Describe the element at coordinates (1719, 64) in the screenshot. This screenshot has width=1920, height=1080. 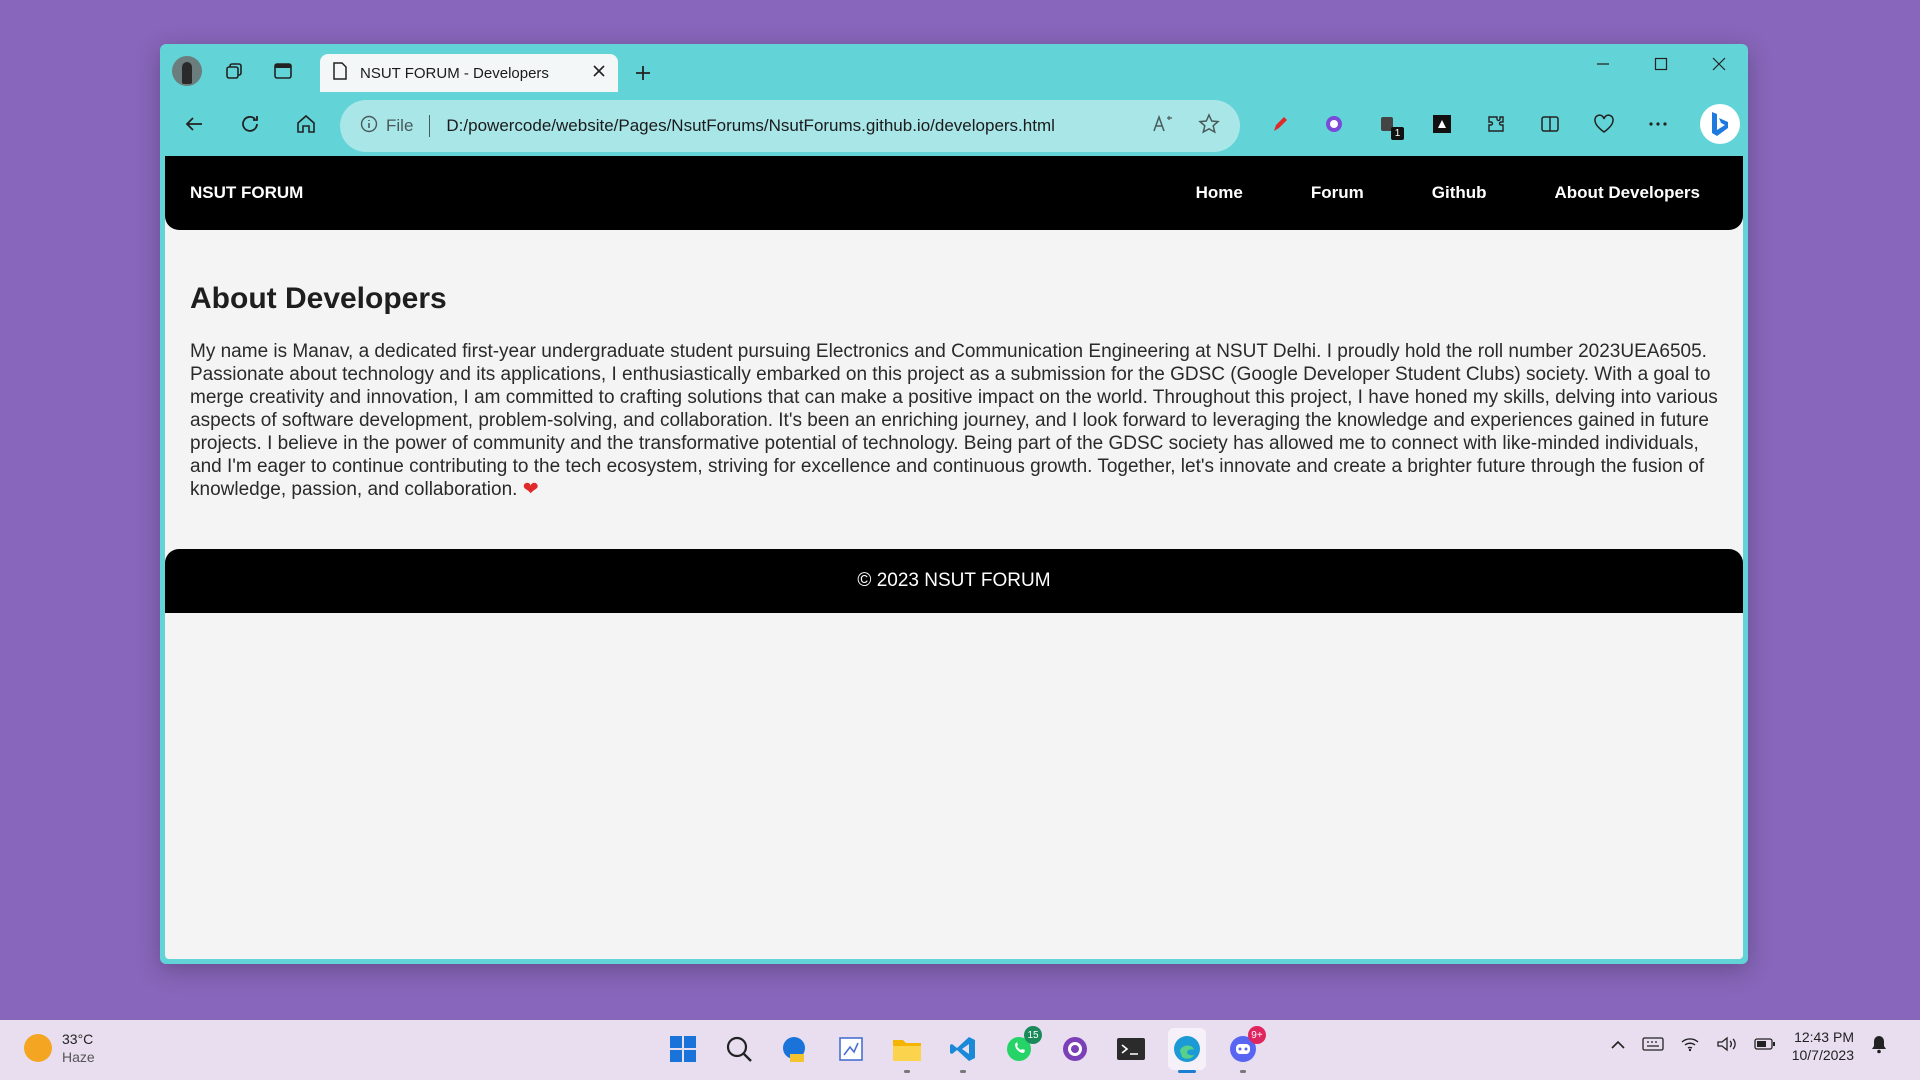
I see `close-window-button` at that location.